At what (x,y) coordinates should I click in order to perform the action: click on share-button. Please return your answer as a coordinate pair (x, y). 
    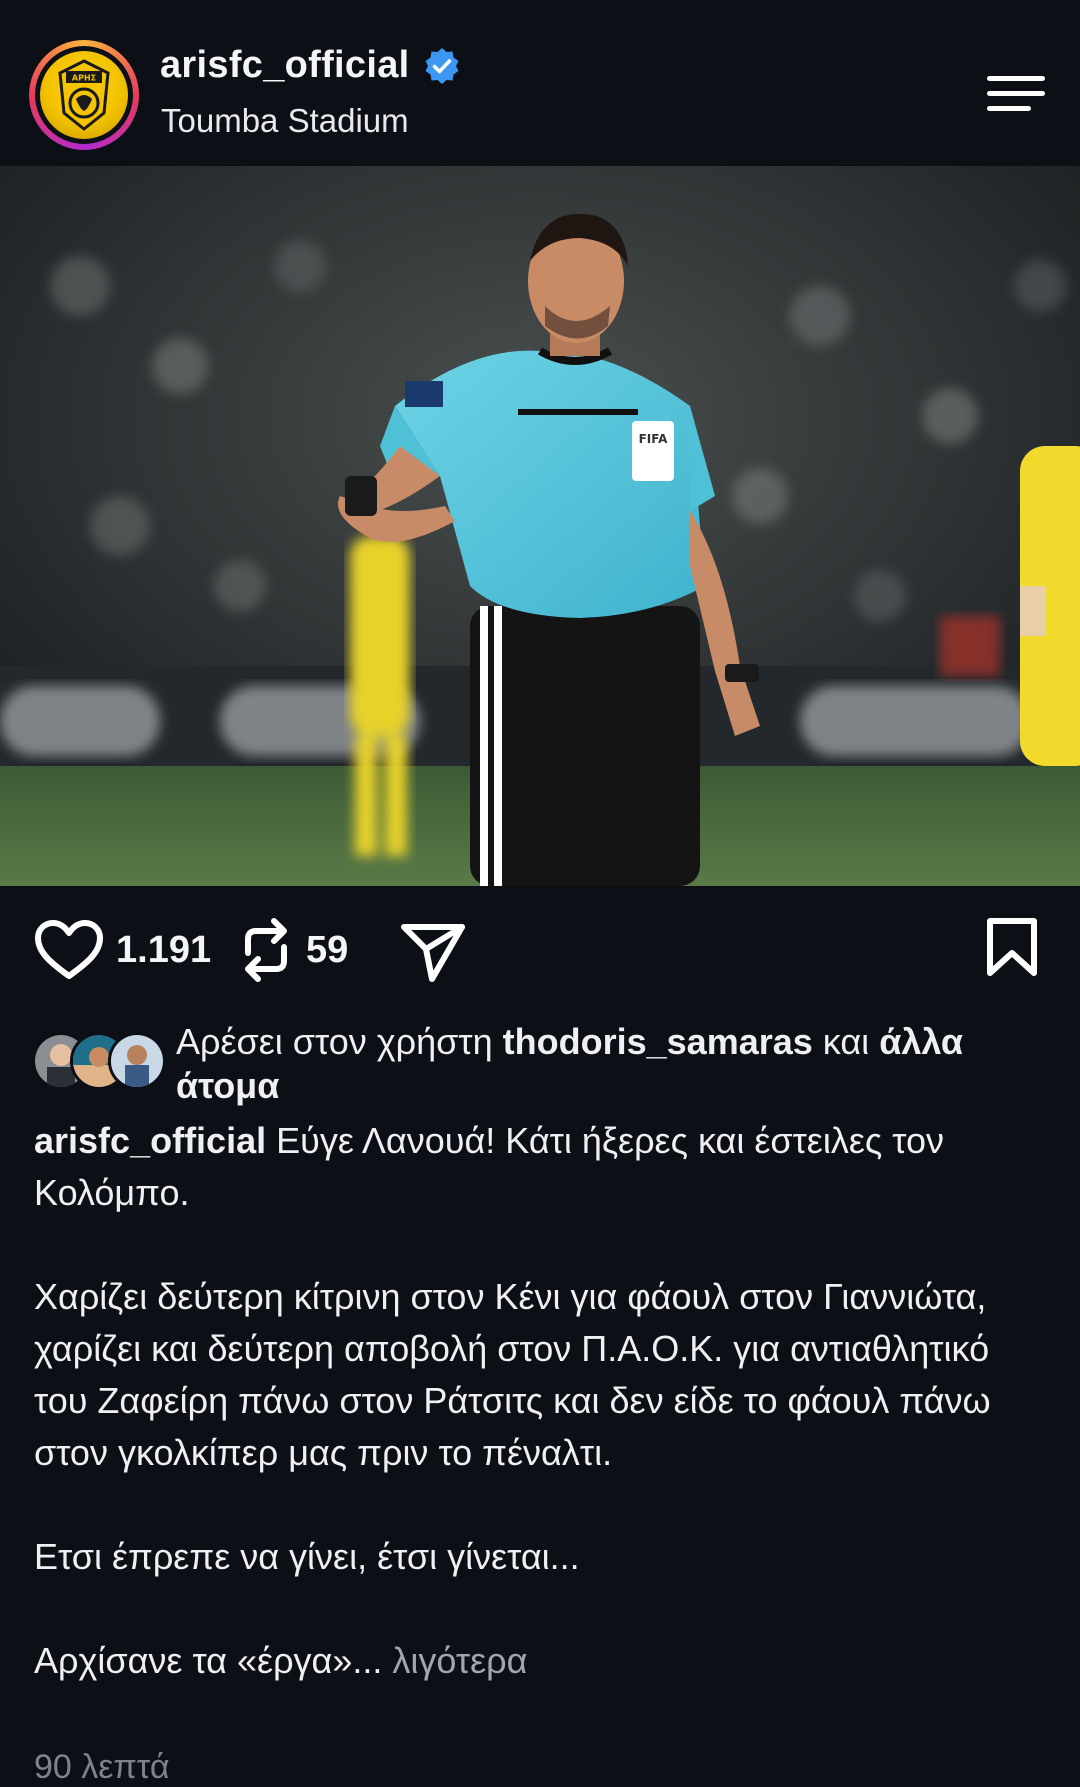
    Looking at the image, I should click on (433, 952).